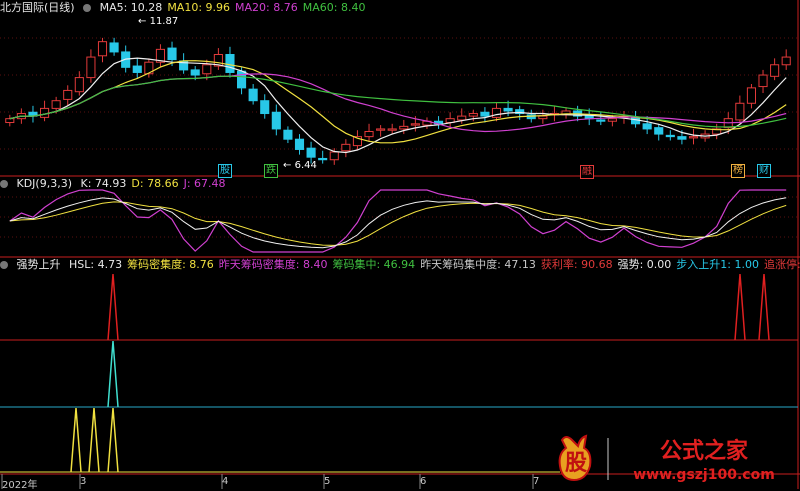 This screenshot has height=491, width=800. What do you see at coordinates (83, 481) in the screenshot?
I see `x-tick-label-1: 3` at bounding box center [83, 481].